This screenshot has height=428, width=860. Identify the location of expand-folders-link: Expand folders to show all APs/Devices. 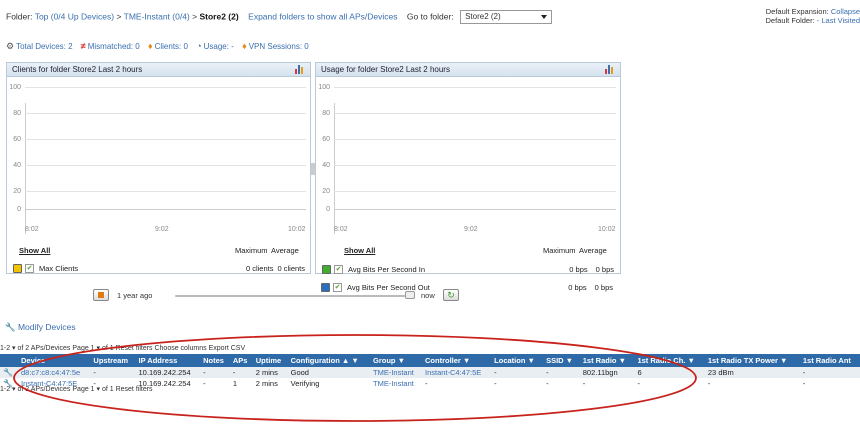
(322, 16).